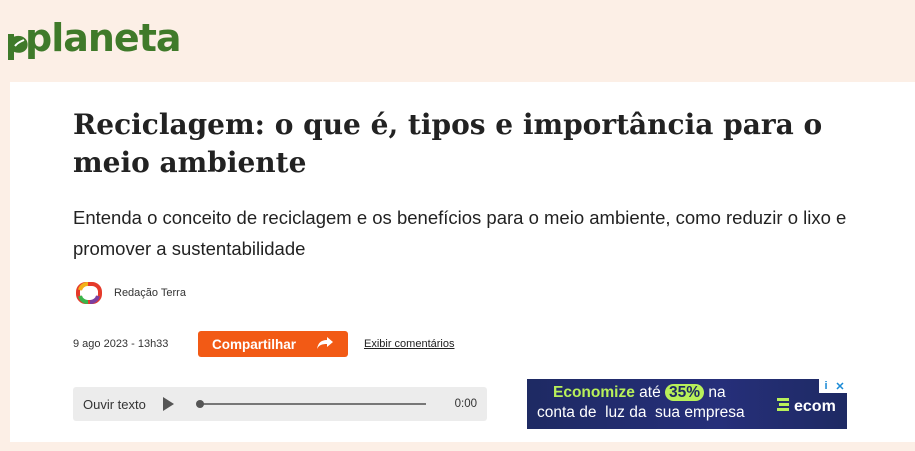  Describe the element at coordinates (650, 392) in the screenshot. I see `ad-word-ate: até` at that location.